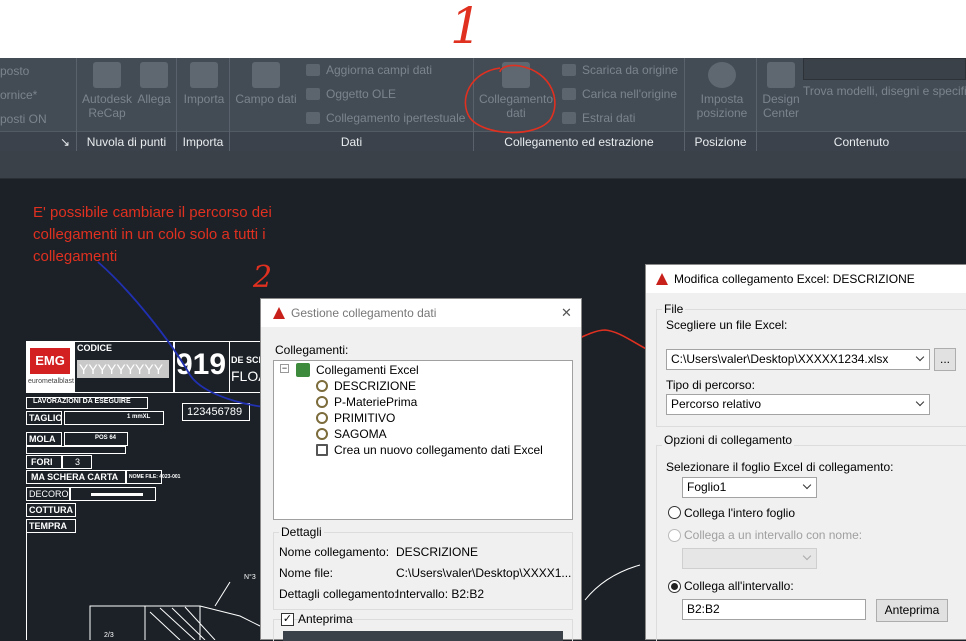  What do you see at coordinates (773, 535) in the screenshot?
I see `radio-named-range-label: Collega a un intervallo con nome:` at bounding box center [773, 535].